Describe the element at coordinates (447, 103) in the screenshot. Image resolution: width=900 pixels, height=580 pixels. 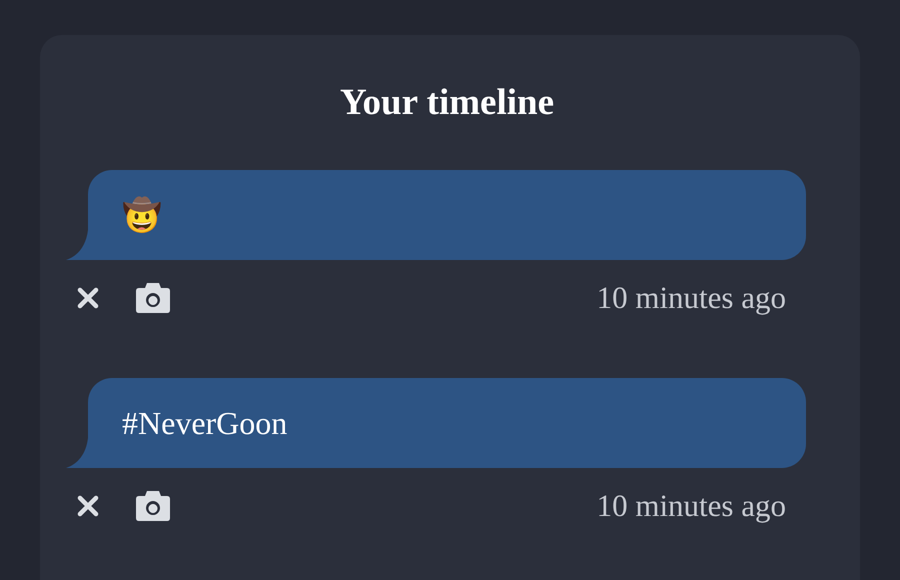
I see `timeline-title: Your timeline` at that location.